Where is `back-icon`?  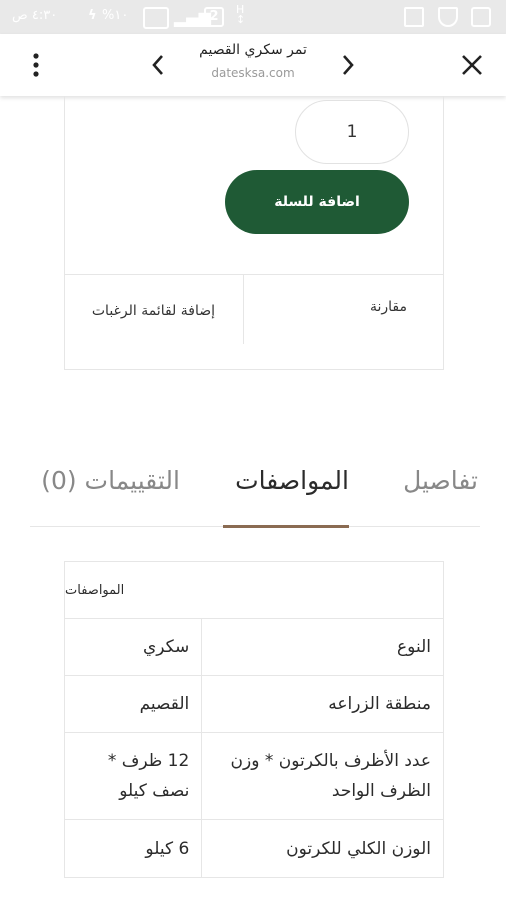
back-icon is located at coordinates (158, 65).